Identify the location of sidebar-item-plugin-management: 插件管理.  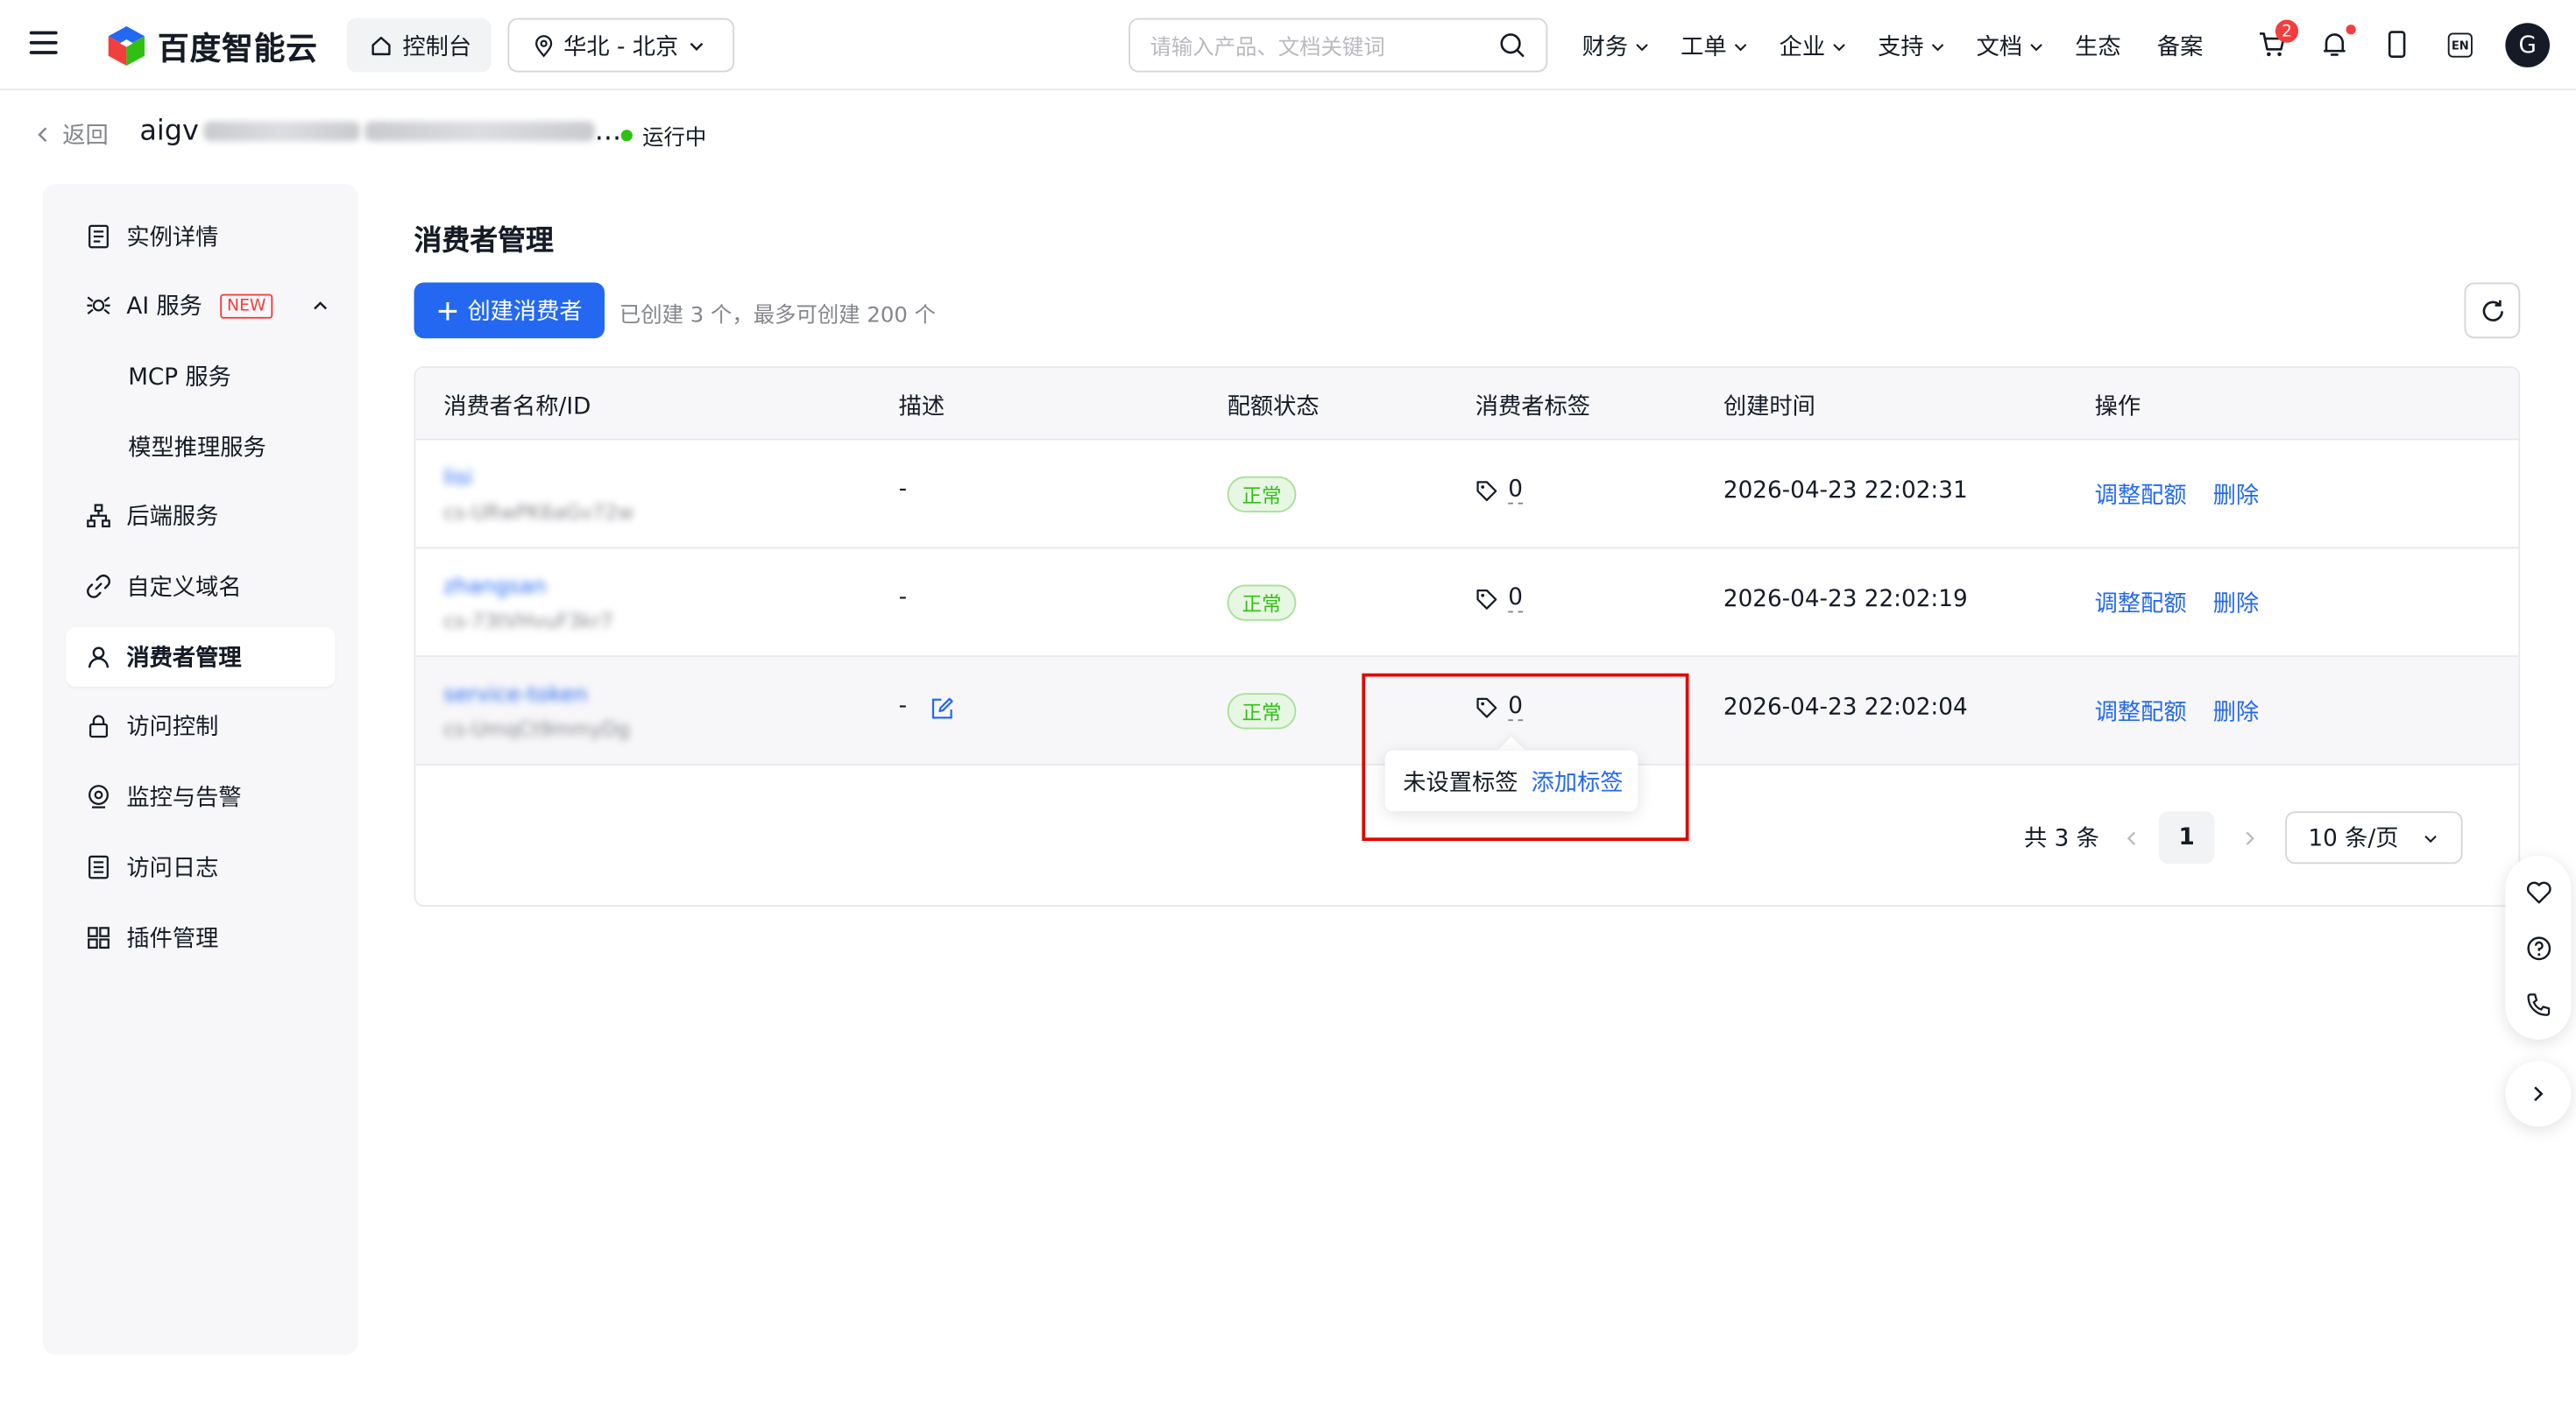
(201, 938).